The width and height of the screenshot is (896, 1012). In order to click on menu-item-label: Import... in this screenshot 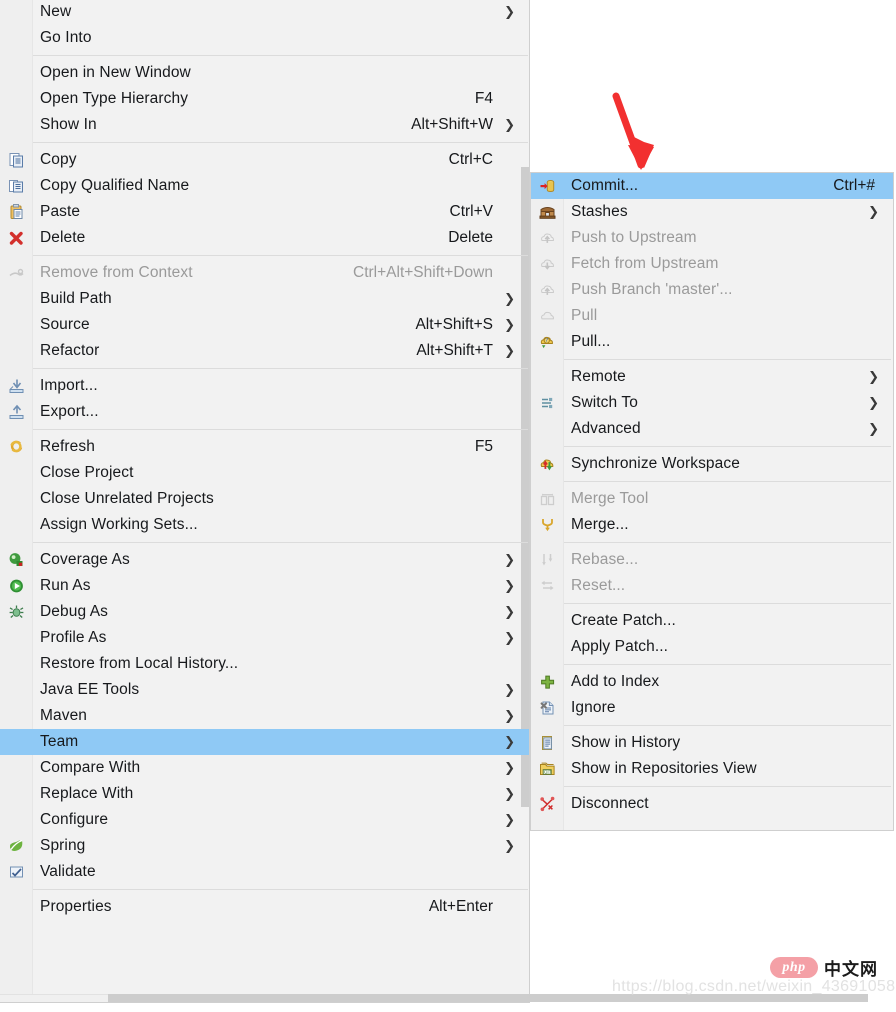, I will do `click(69, 386)`.